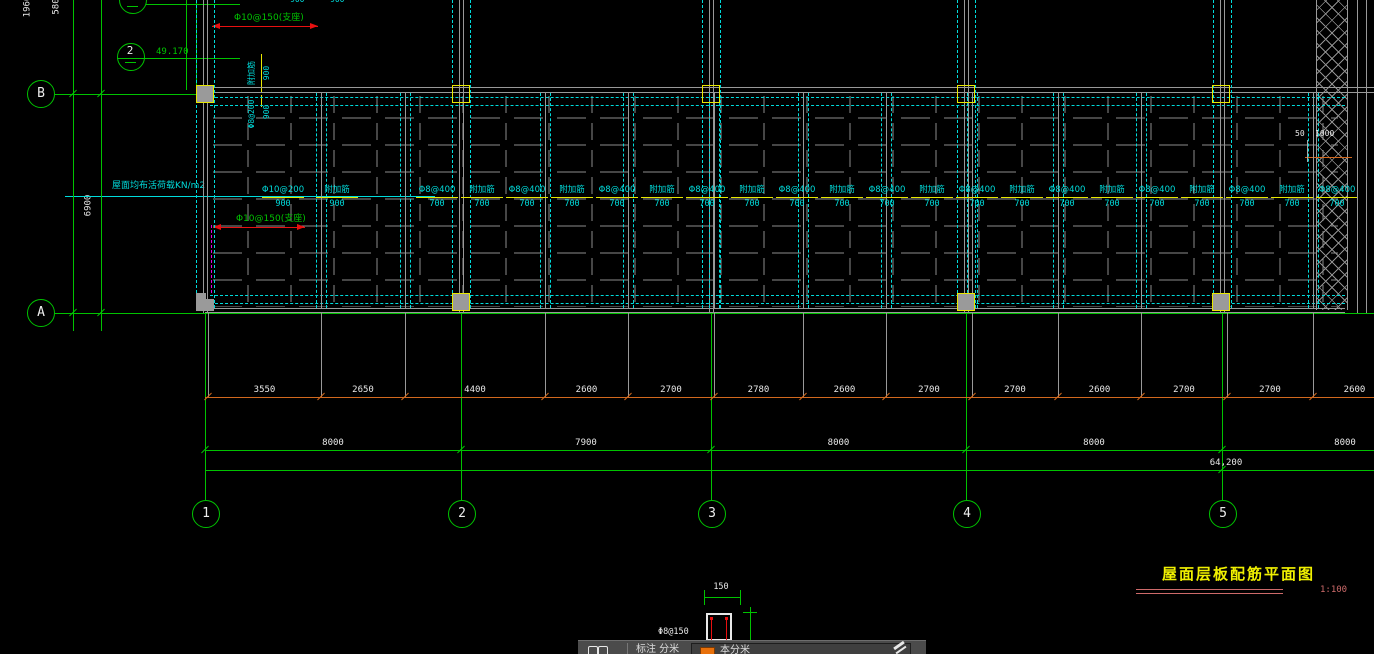  What do you see at coordinates (1223, 514) in the screenshot?
I see `grid-bubble-5: 5` at bounding box center [1223, 514].